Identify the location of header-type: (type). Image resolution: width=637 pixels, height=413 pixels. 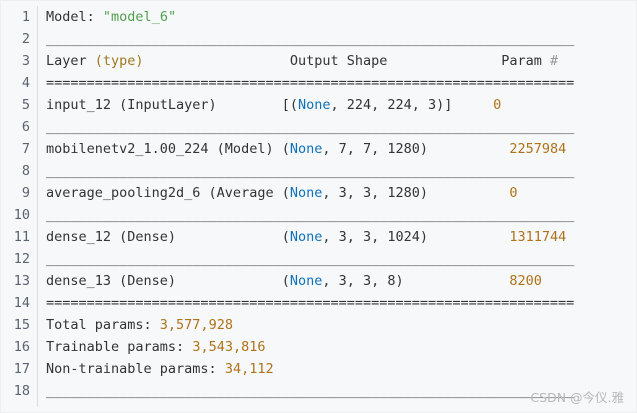
(119, 61).